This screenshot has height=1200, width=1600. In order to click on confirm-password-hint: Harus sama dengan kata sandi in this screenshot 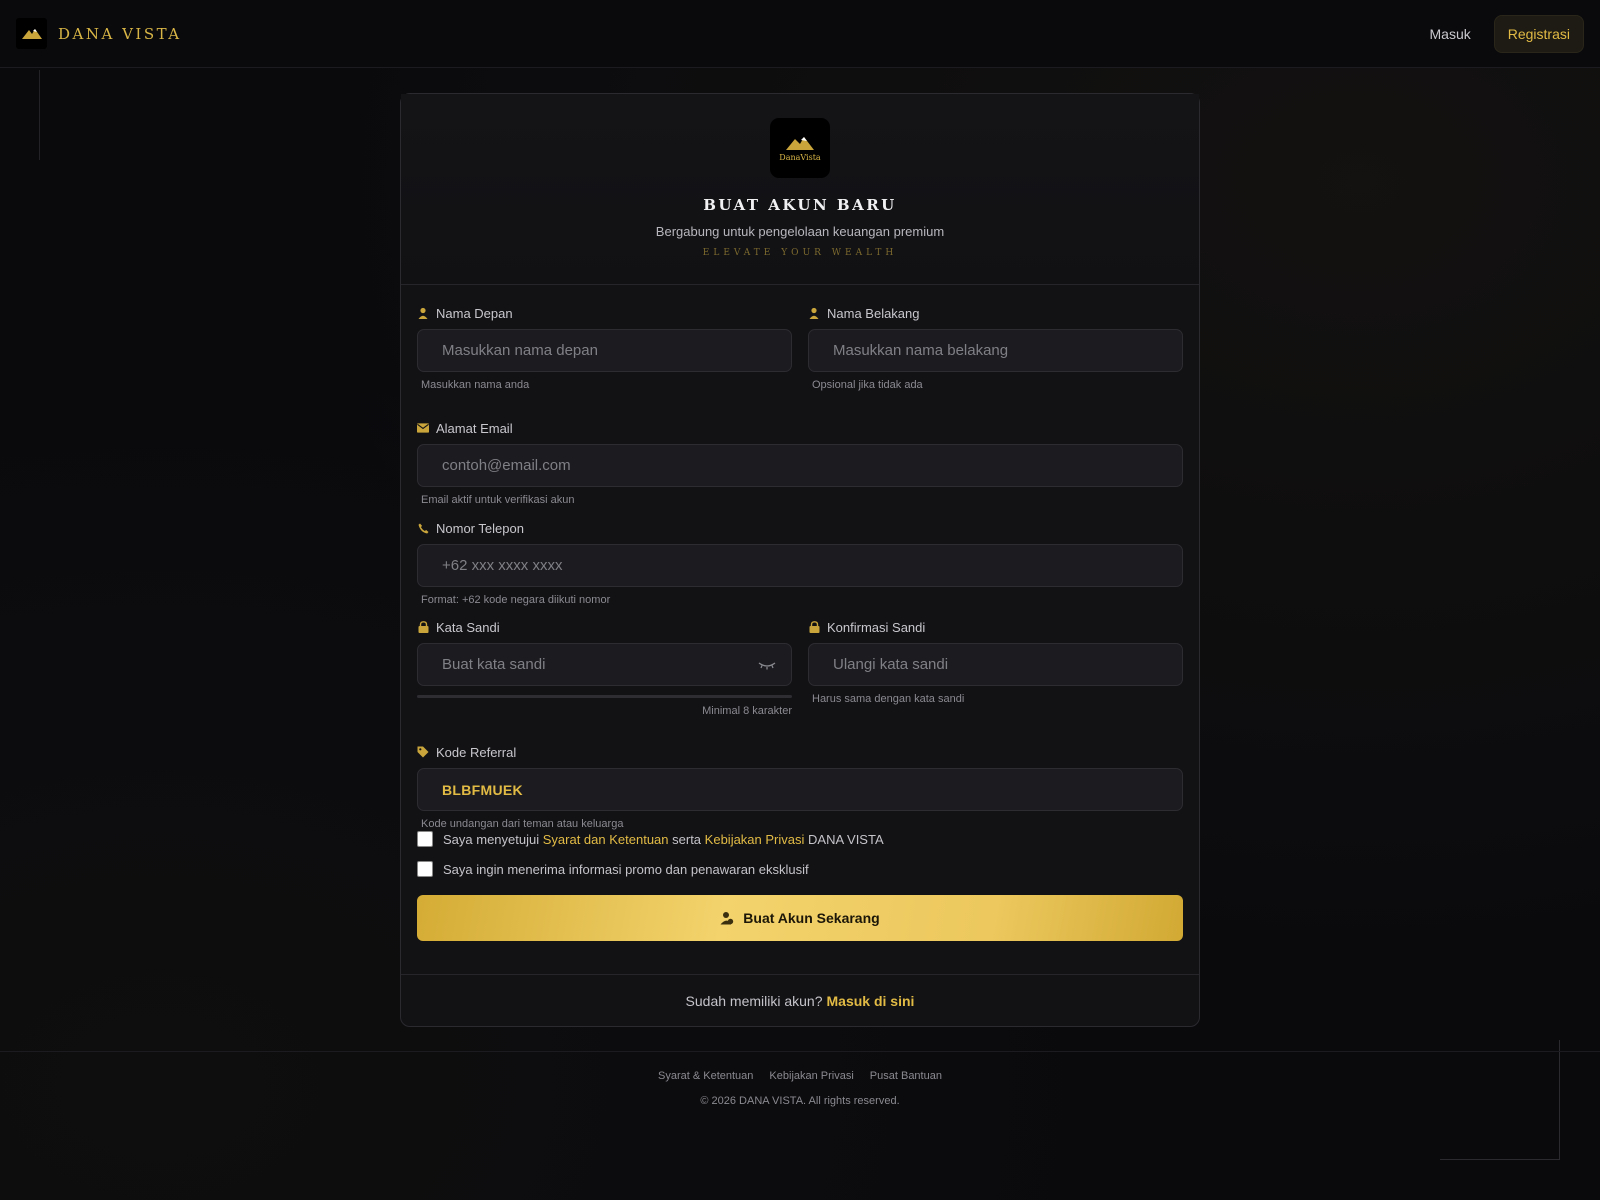, I will do `click(995, 699)`.